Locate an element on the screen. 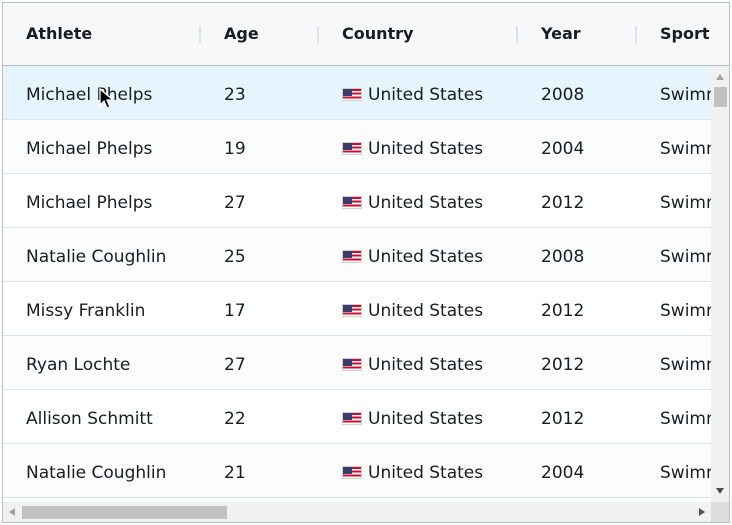 The width and height of the screenshot is (732, 525). column-header-country: Country is located at coordinates (418, 34).